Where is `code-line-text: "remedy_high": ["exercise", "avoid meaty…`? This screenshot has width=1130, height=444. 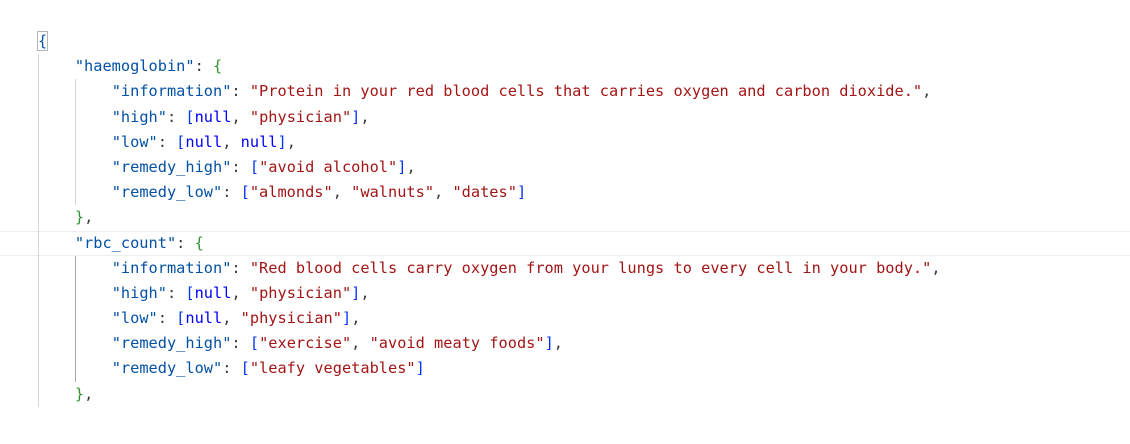 code-line-text: "remedy_high": ["exercise", "avoid meaty… is located at coordinates (300, 343).